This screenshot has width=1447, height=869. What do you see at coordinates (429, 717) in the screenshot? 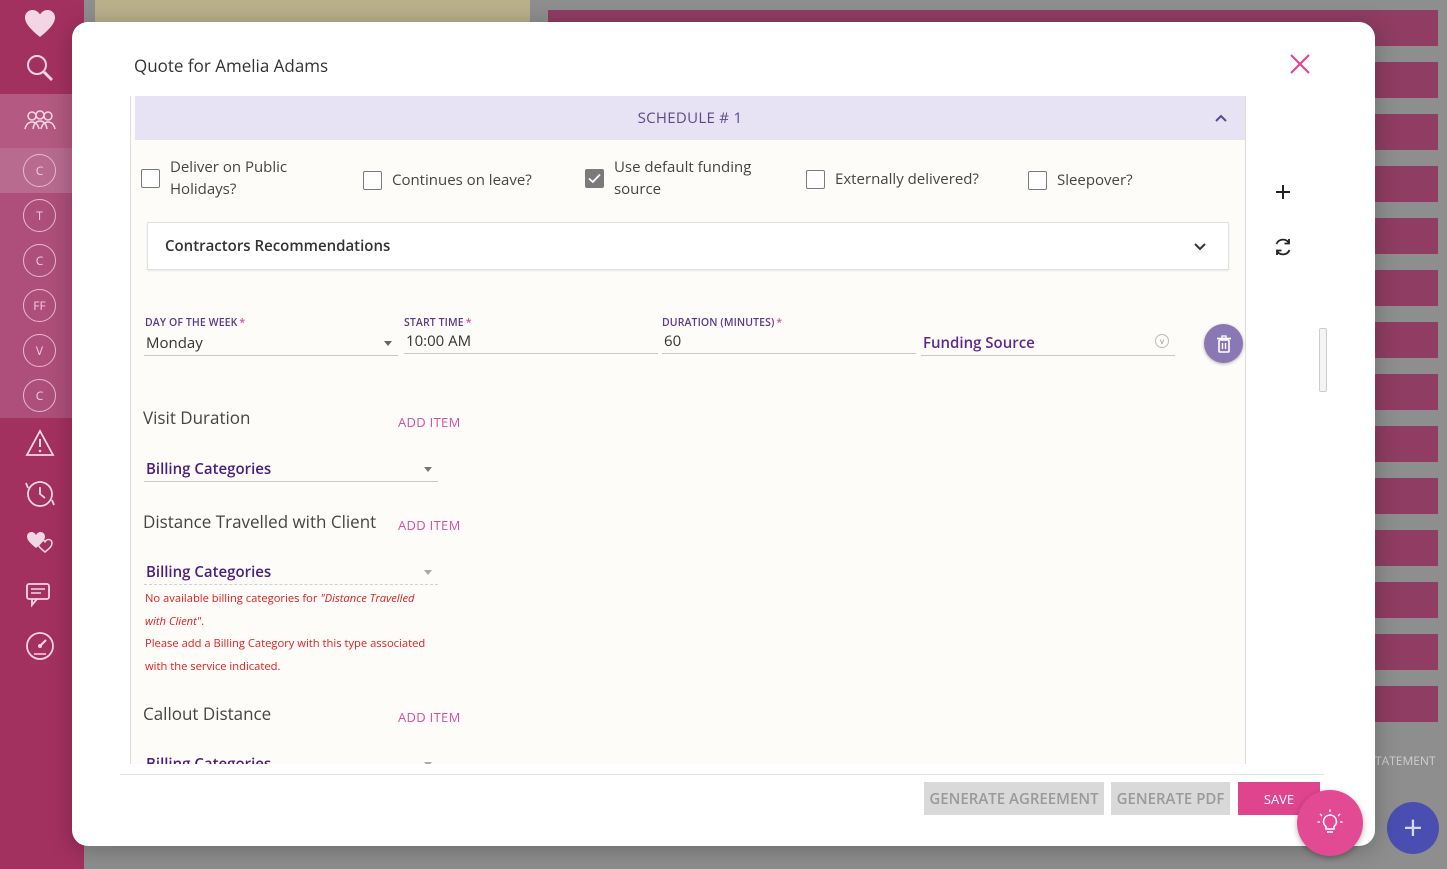
I see `callout-distance-add-item-link: ADD ITEM` at bounding box center [429, 717].